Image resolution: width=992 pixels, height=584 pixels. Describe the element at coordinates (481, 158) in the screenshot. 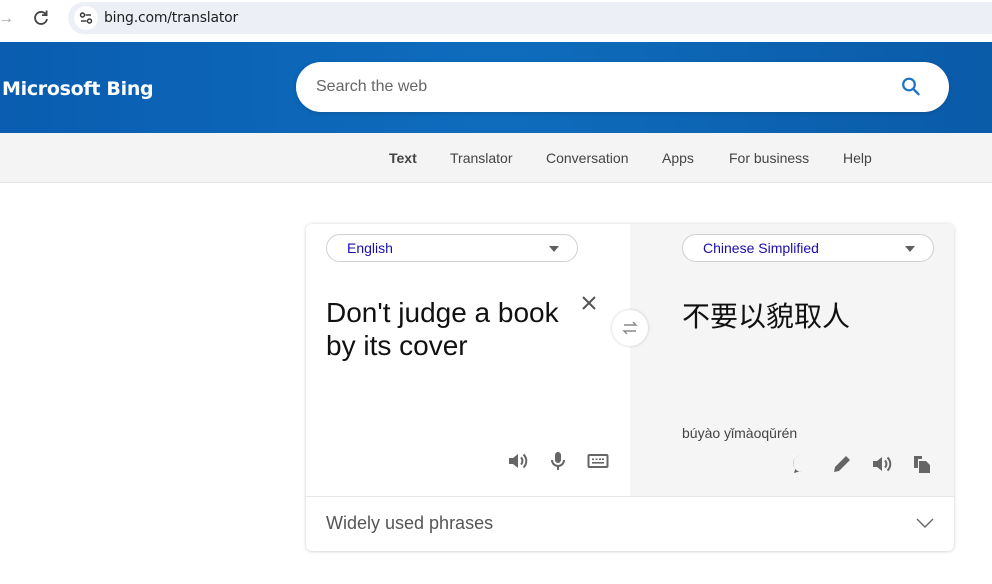

I see `tab-translator: Translator` at that location.